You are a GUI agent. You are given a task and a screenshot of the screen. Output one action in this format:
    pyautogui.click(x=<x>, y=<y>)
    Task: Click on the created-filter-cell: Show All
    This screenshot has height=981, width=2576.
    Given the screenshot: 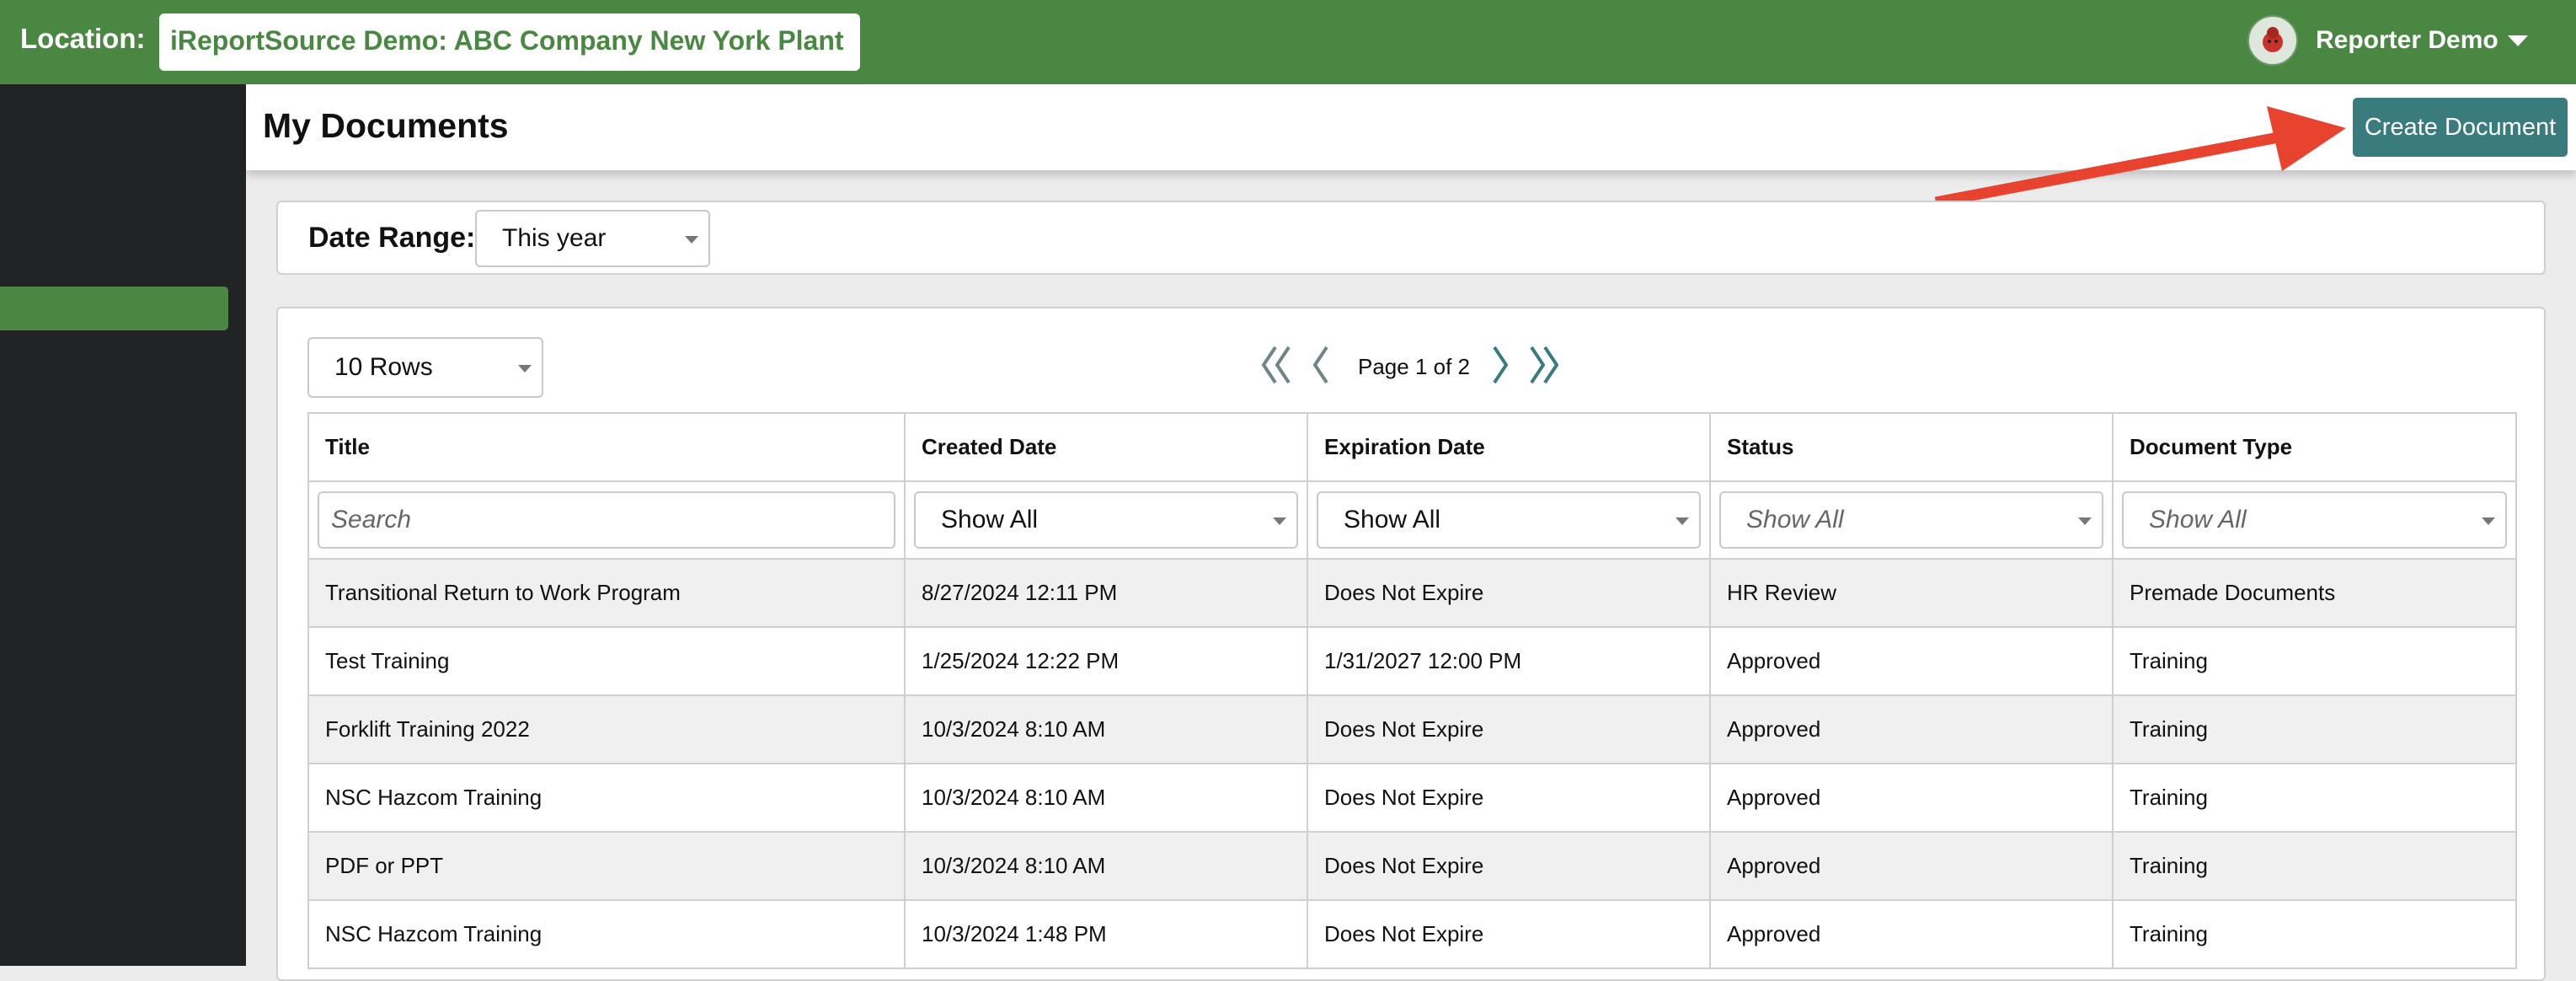 What is the action you would take?
    pyautogui.click(x=1106, y=520)
    